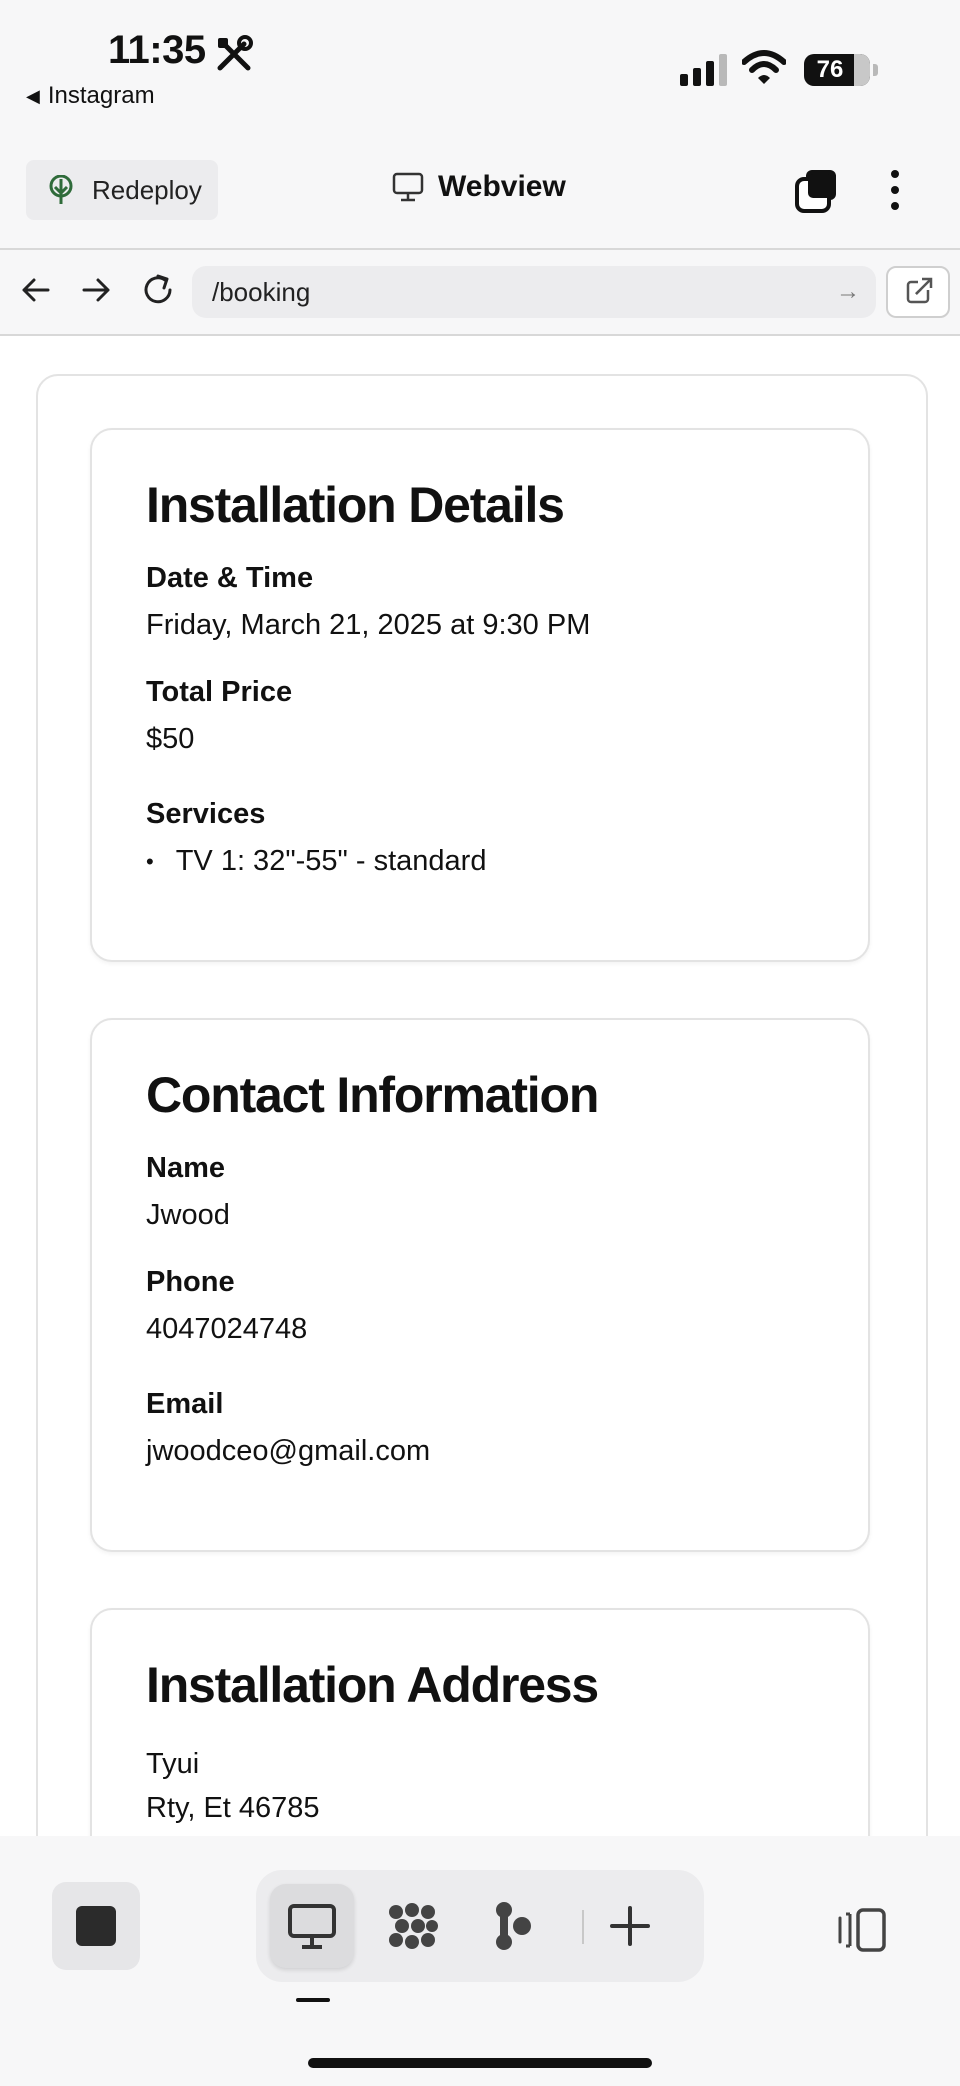 The width and height of the screenshot is (960, 2086). I want to click on datetime-value: Friday, March 21, 2025 at 9:30 PM, so click(368, 625).